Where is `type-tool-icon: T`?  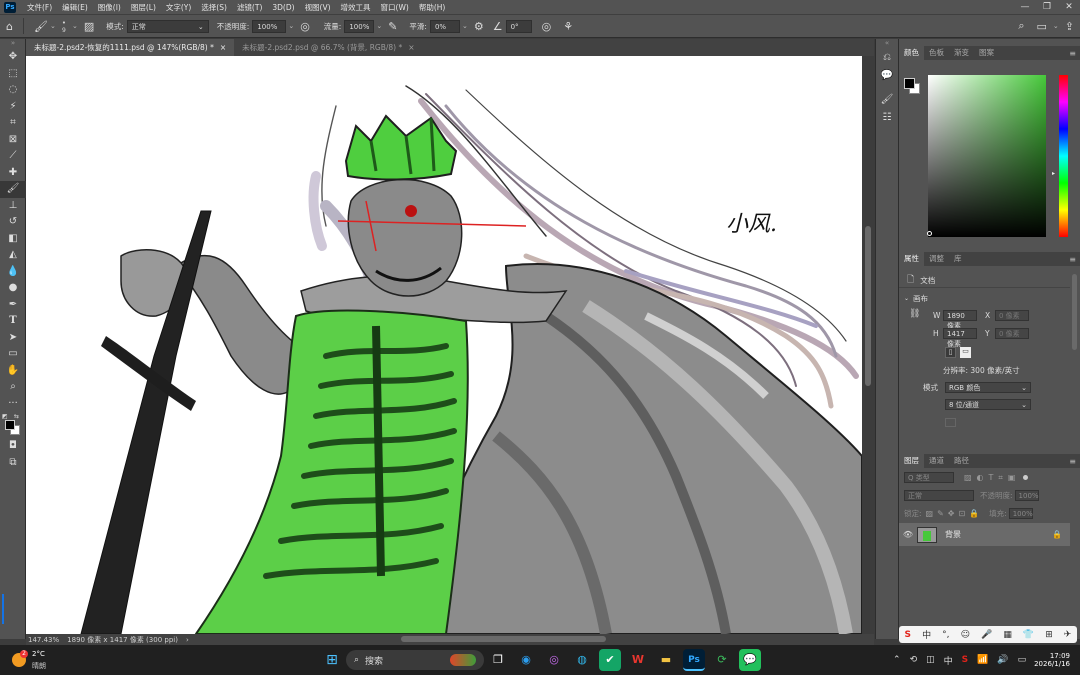
type-tool-icon: T is located at coordinates (13, 321).